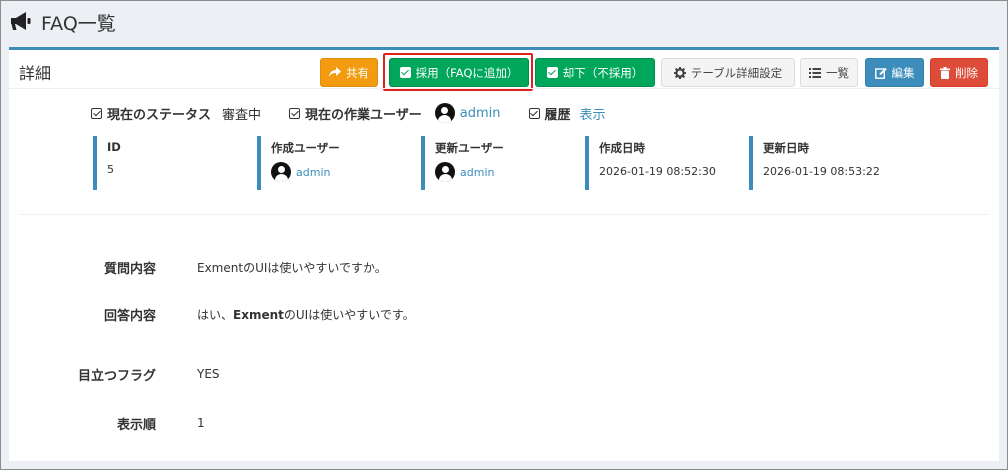 This screenshot has height=470, width=1008. I want to click on id-label: ID, so click(114, 147).